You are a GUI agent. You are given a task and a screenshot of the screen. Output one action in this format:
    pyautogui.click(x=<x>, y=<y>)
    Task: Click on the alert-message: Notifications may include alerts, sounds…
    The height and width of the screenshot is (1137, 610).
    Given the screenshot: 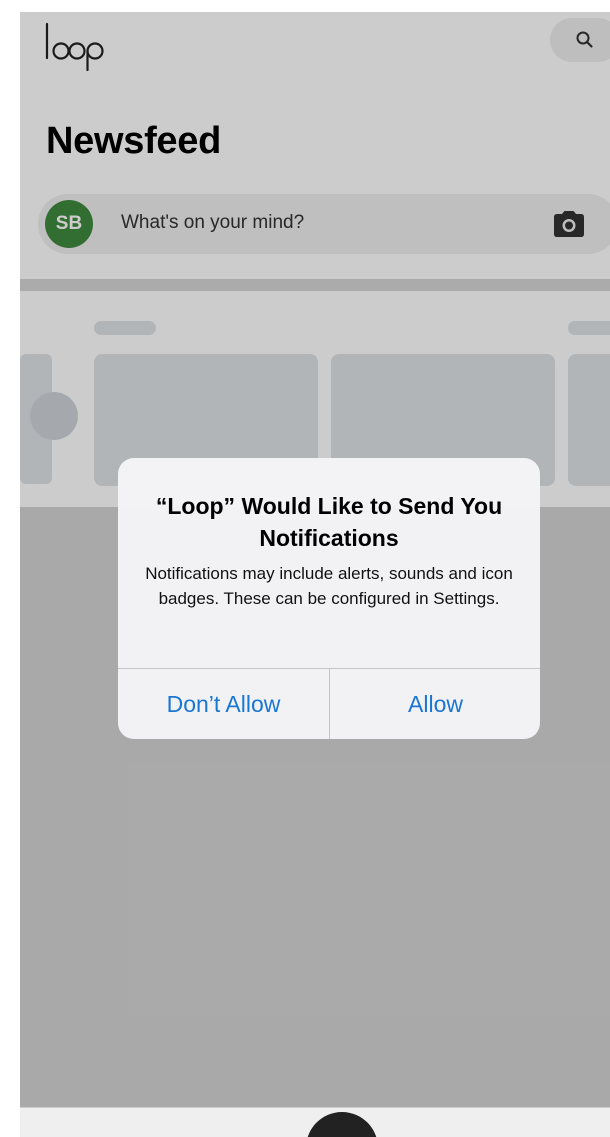 What is the action you would take?
    pyautogui.click(x=329, y=586)
    